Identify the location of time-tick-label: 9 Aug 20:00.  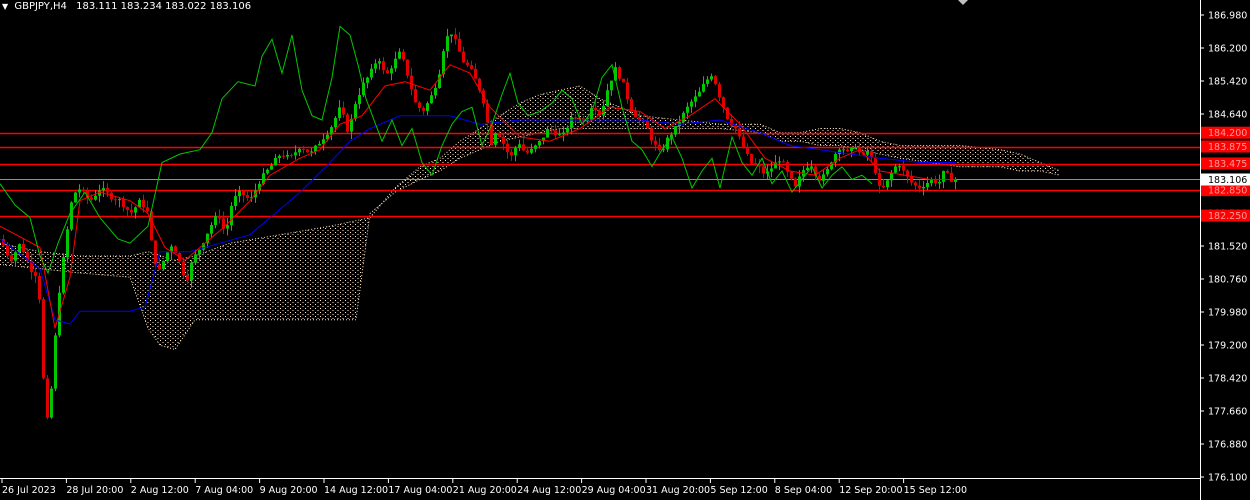
(289, 490).